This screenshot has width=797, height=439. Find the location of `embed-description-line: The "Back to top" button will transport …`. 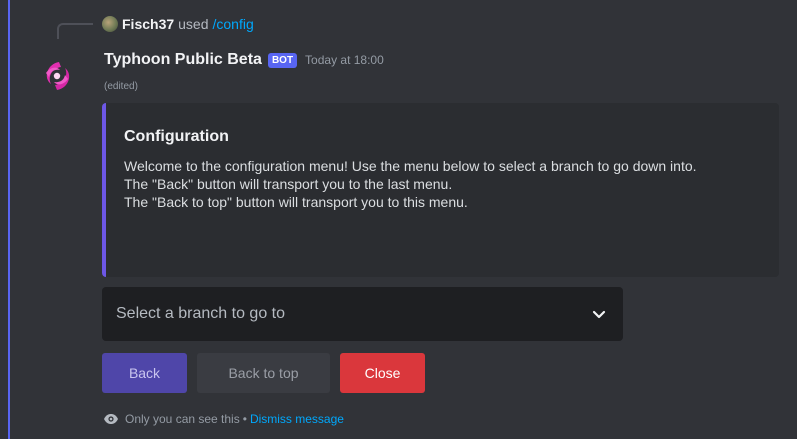

embed-description-line: The "Back to top" button will transport … is located at coordinates (296, 202).